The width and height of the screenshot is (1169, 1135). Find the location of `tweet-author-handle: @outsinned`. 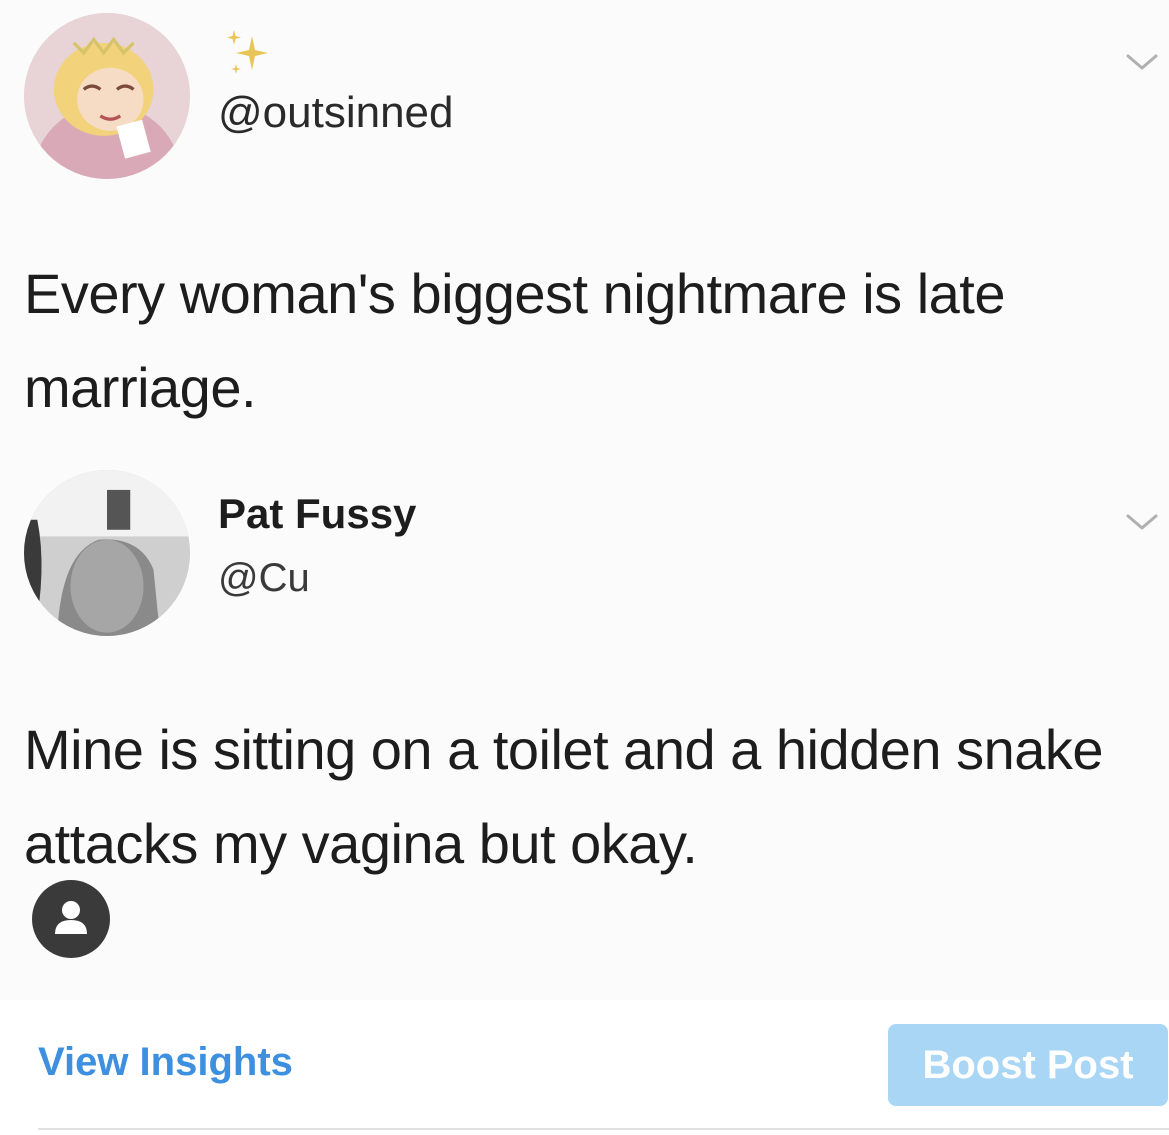

tweet-author-handle: @outsinned is located at coordinates (336, 112).